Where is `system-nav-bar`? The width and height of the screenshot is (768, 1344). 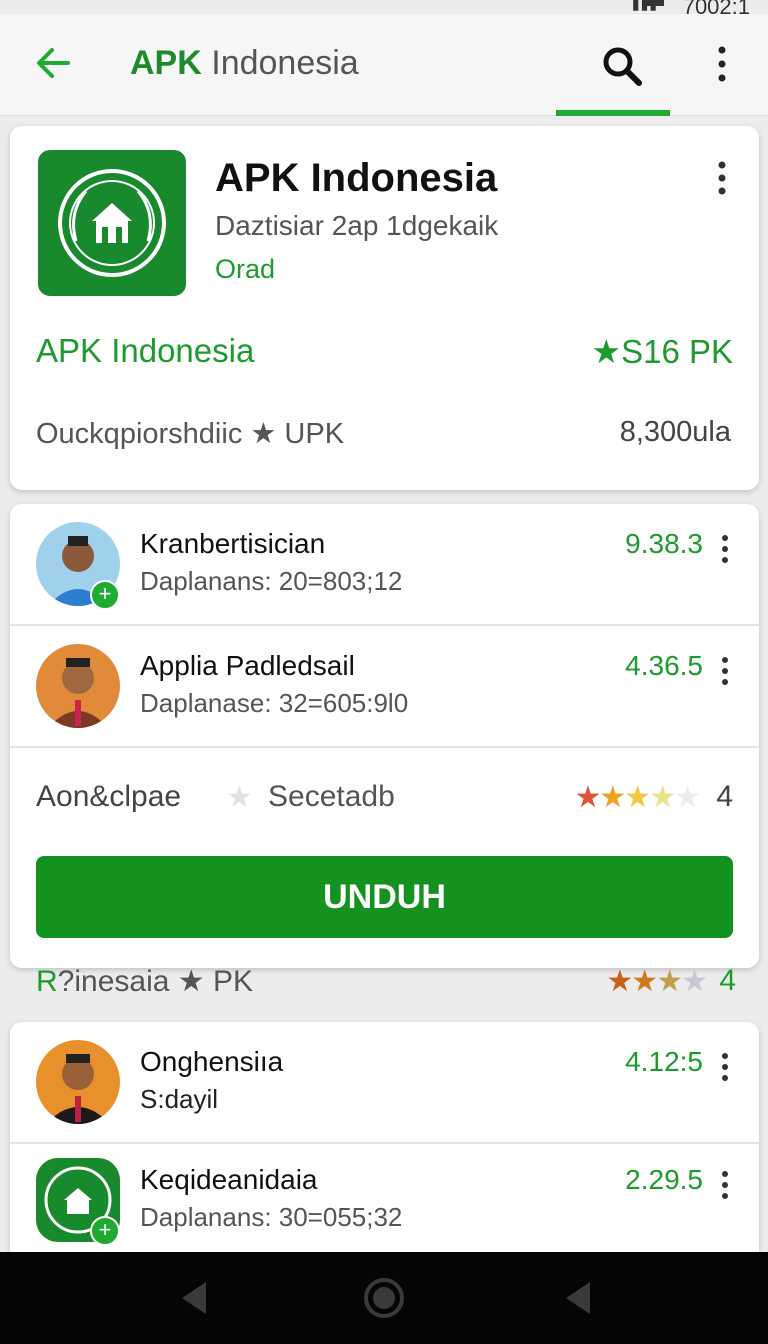 system-nav-bar is located at coordinates (384, 1298).